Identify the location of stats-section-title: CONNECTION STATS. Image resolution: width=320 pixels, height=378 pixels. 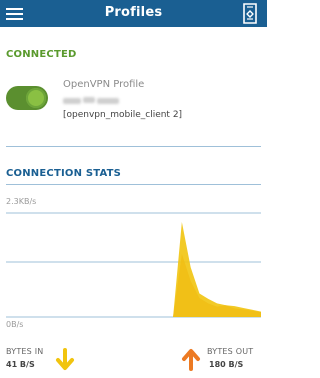
(64, 173).